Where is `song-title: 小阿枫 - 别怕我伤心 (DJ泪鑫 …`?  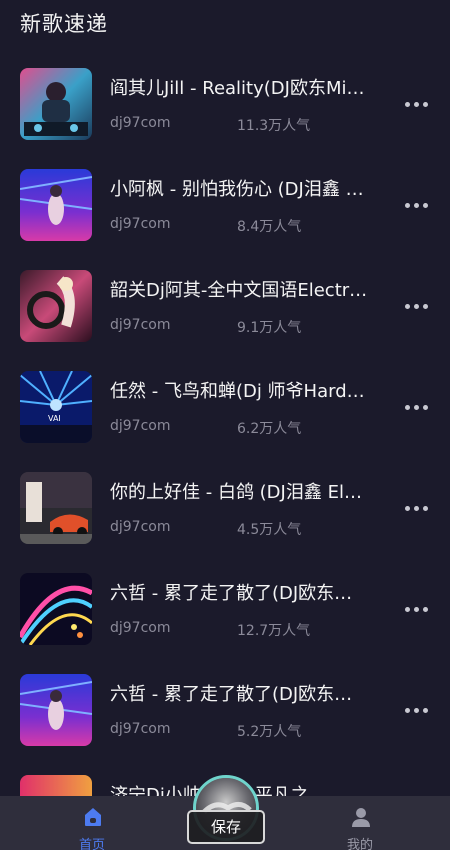 song-title: 小阿枫 - 别怕我伤心 (DJ泪鑫 … is located at coordinates (237, 189).